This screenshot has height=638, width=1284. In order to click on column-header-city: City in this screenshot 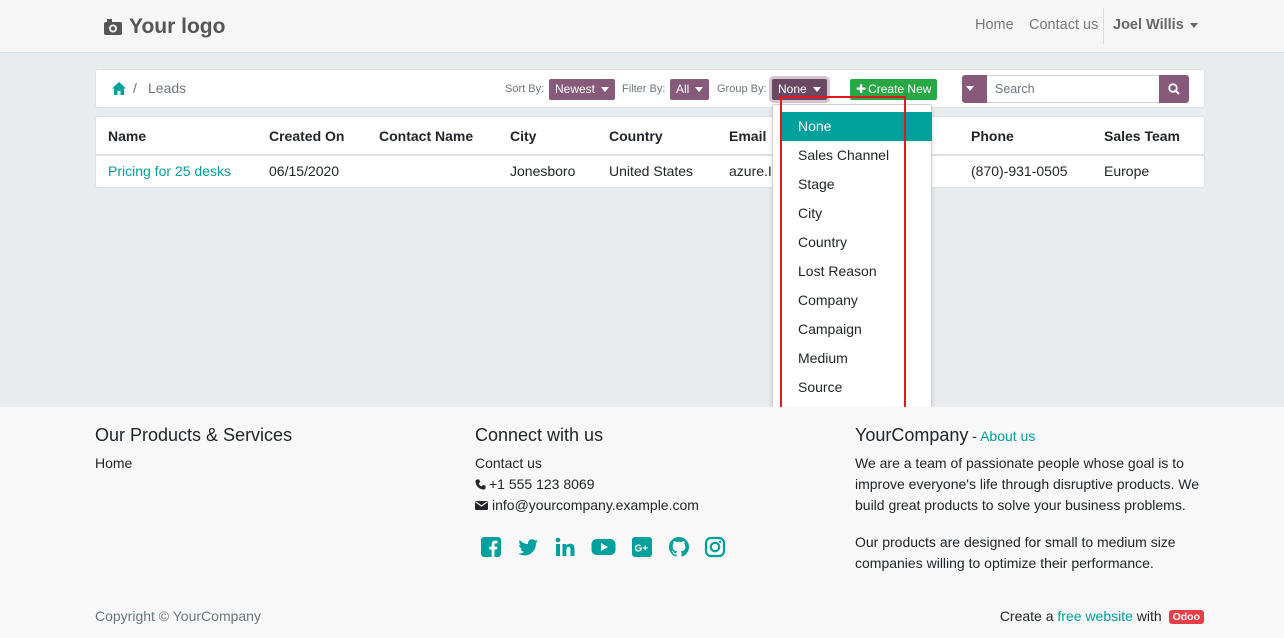, I will do `click(523, 136)`.